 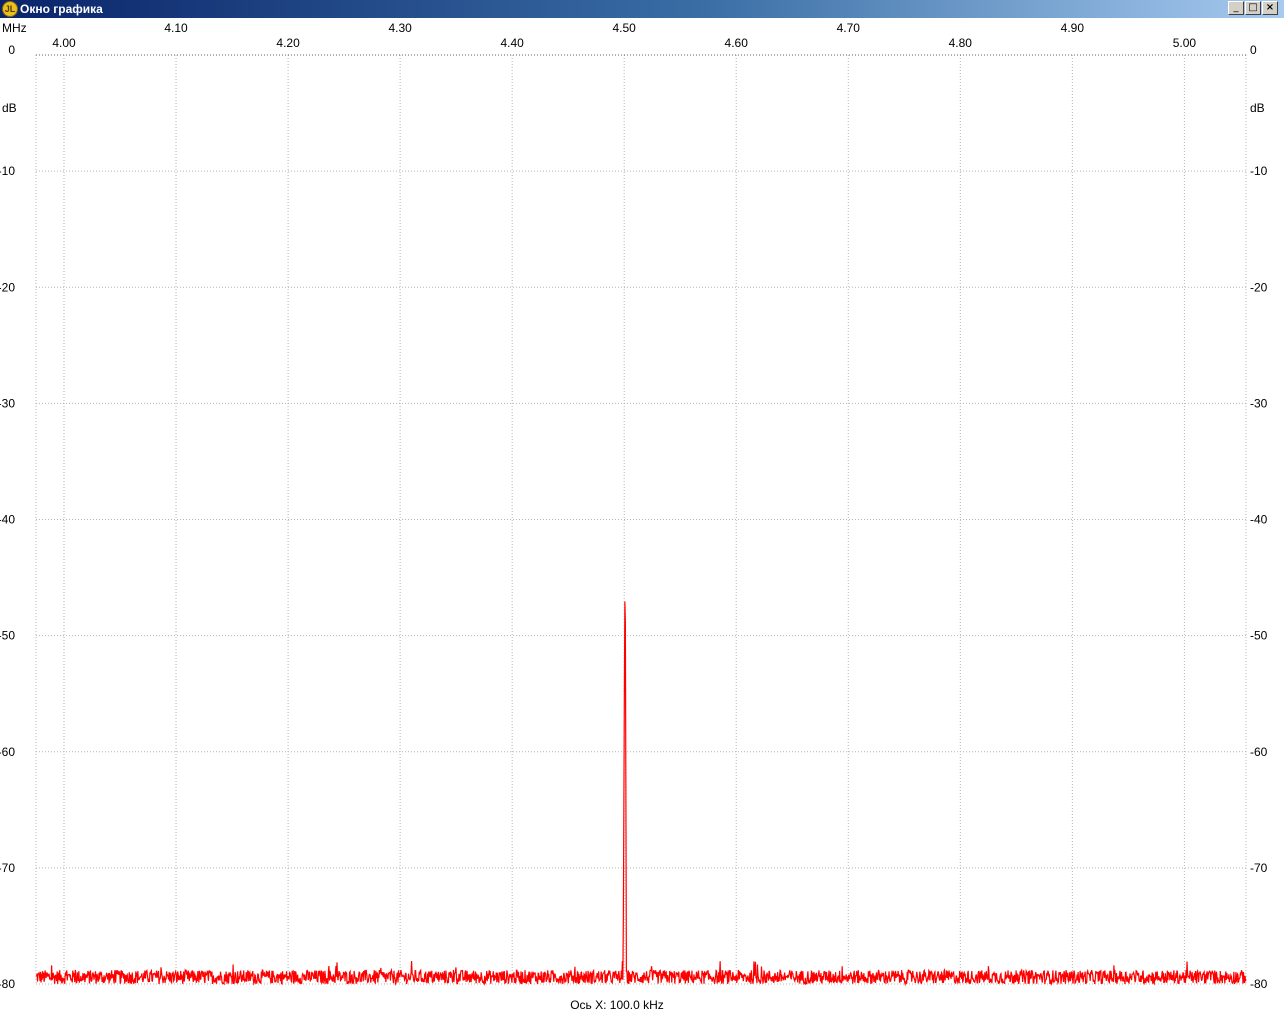 I want to click on y-tick-label-left: -40, so click(x=7, y=520).